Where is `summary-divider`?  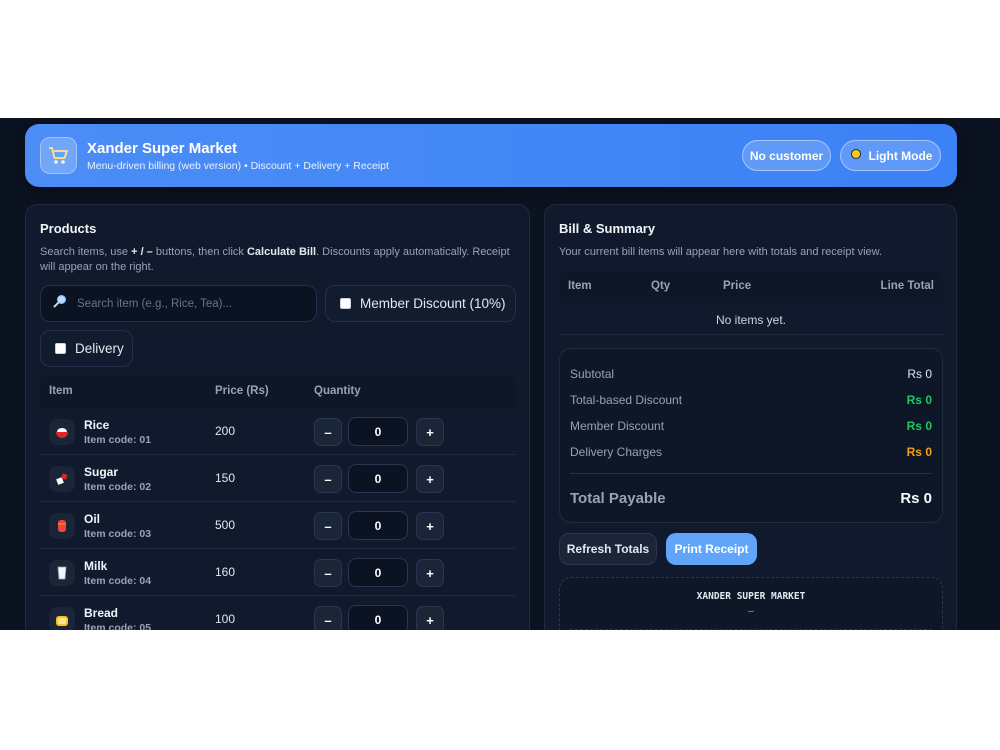 summary-divider is located at coordinates (751, 473).